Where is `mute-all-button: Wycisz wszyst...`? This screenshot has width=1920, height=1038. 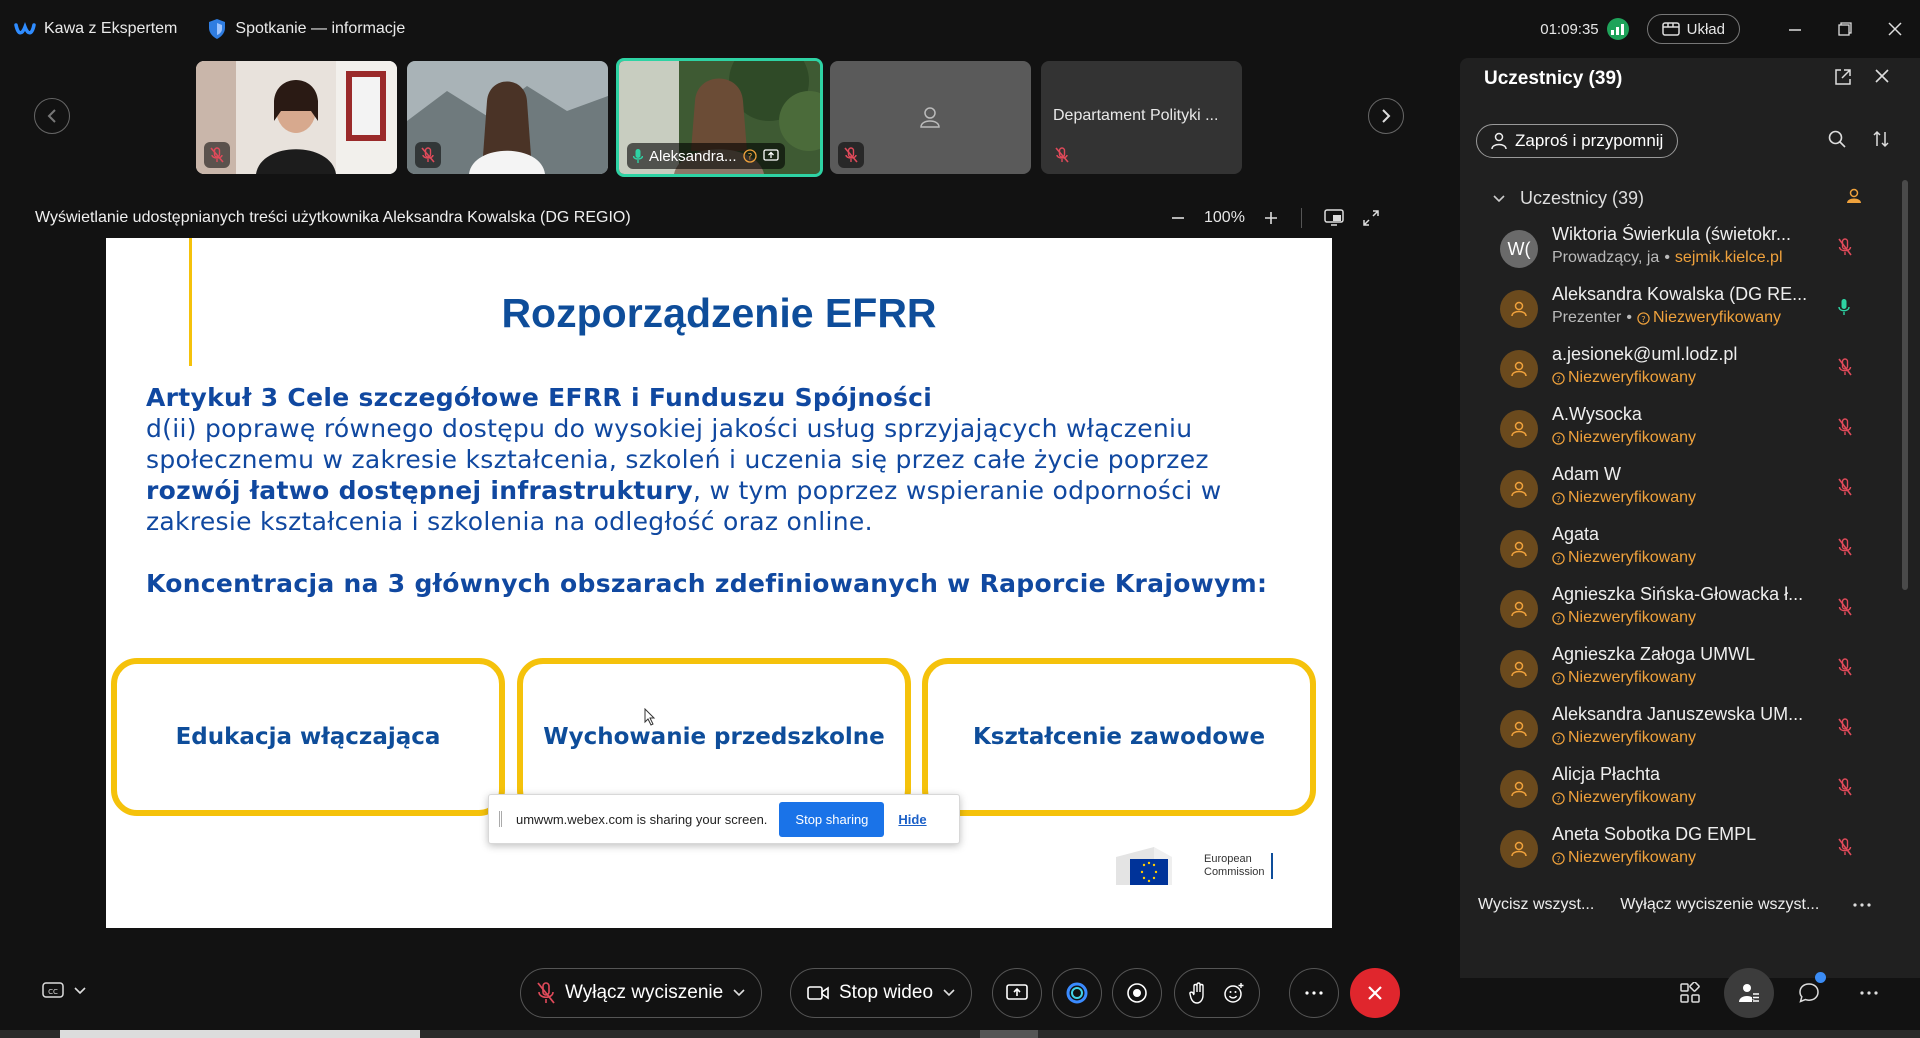 mute-all-button: Wycisz wszyst... is located at coordinates (1536, 905).